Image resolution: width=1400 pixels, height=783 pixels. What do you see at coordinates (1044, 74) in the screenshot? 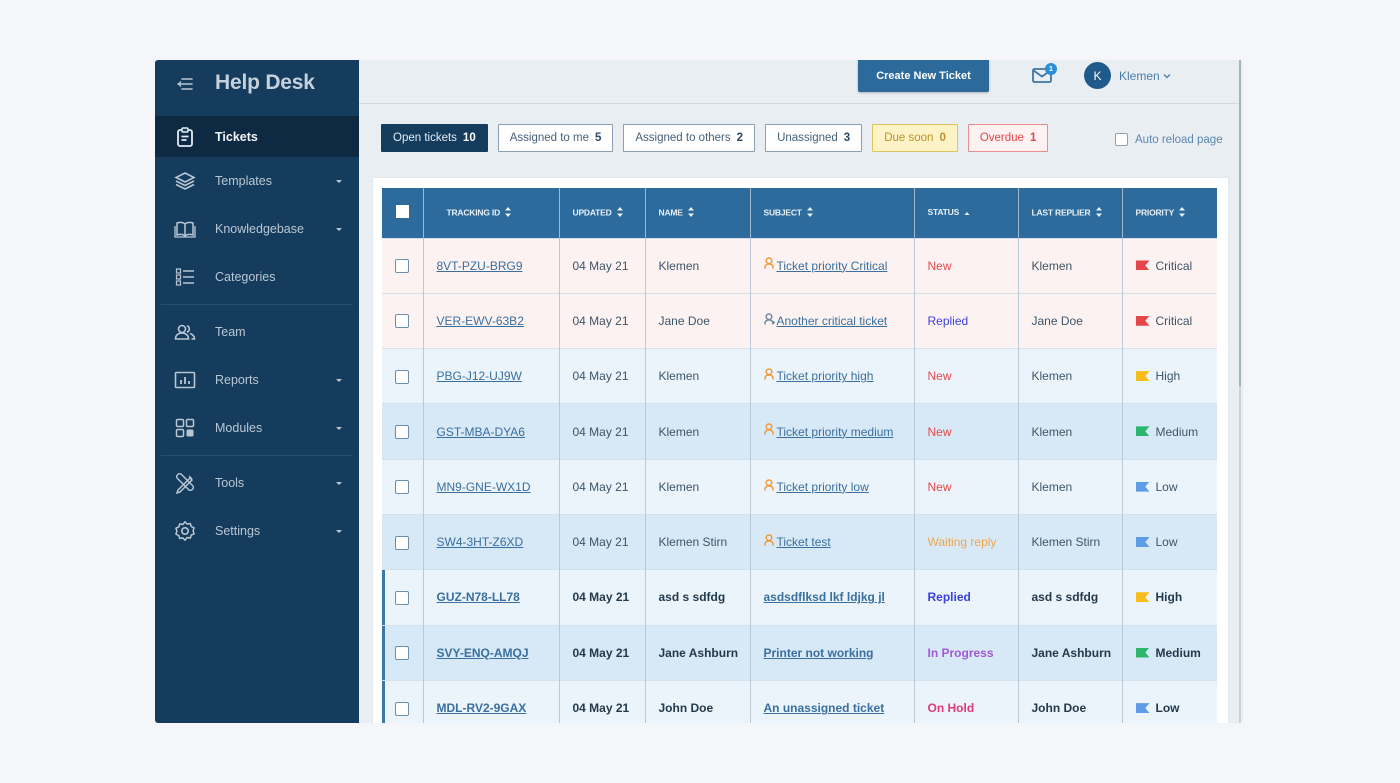
I see `messages-button: 1` at bounding box center [1044, 74].